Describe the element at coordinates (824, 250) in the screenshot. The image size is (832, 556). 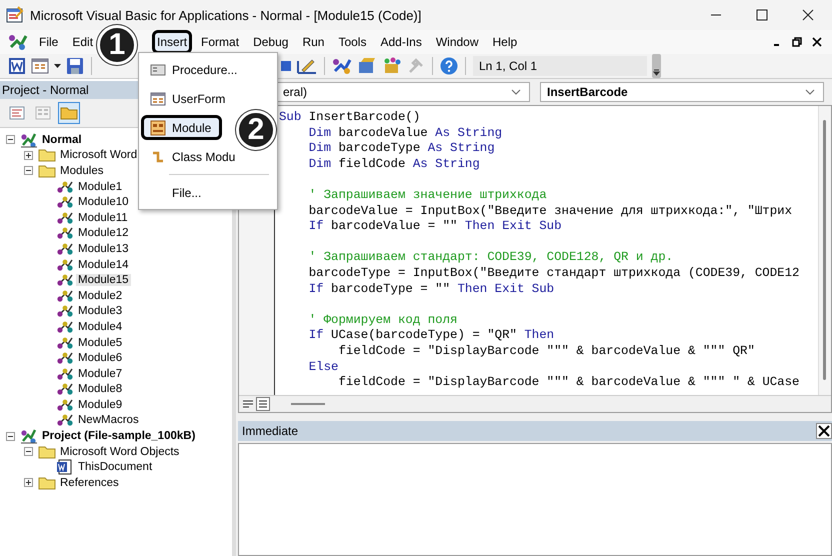
I see `vertical-scrollbar` at that location.